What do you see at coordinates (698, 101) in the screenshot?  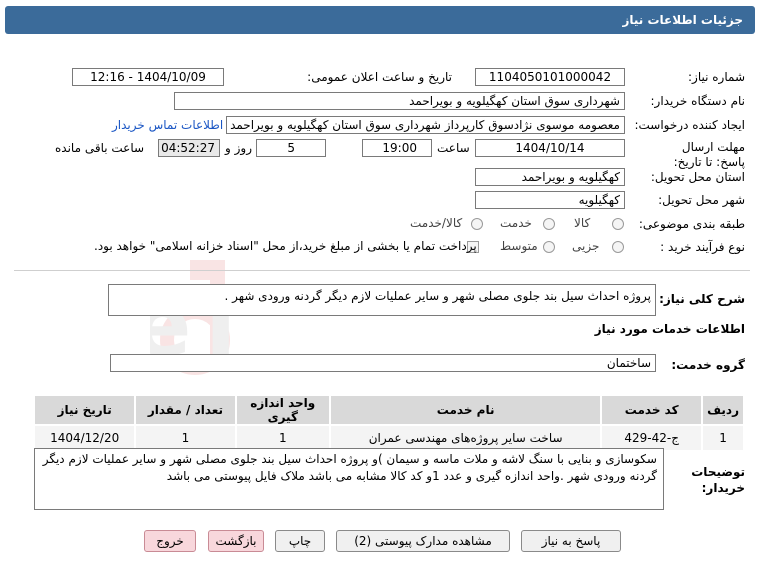 I see `buyer-org-label: نام دستگاه خریدار:` at bounding box center [698, 101].